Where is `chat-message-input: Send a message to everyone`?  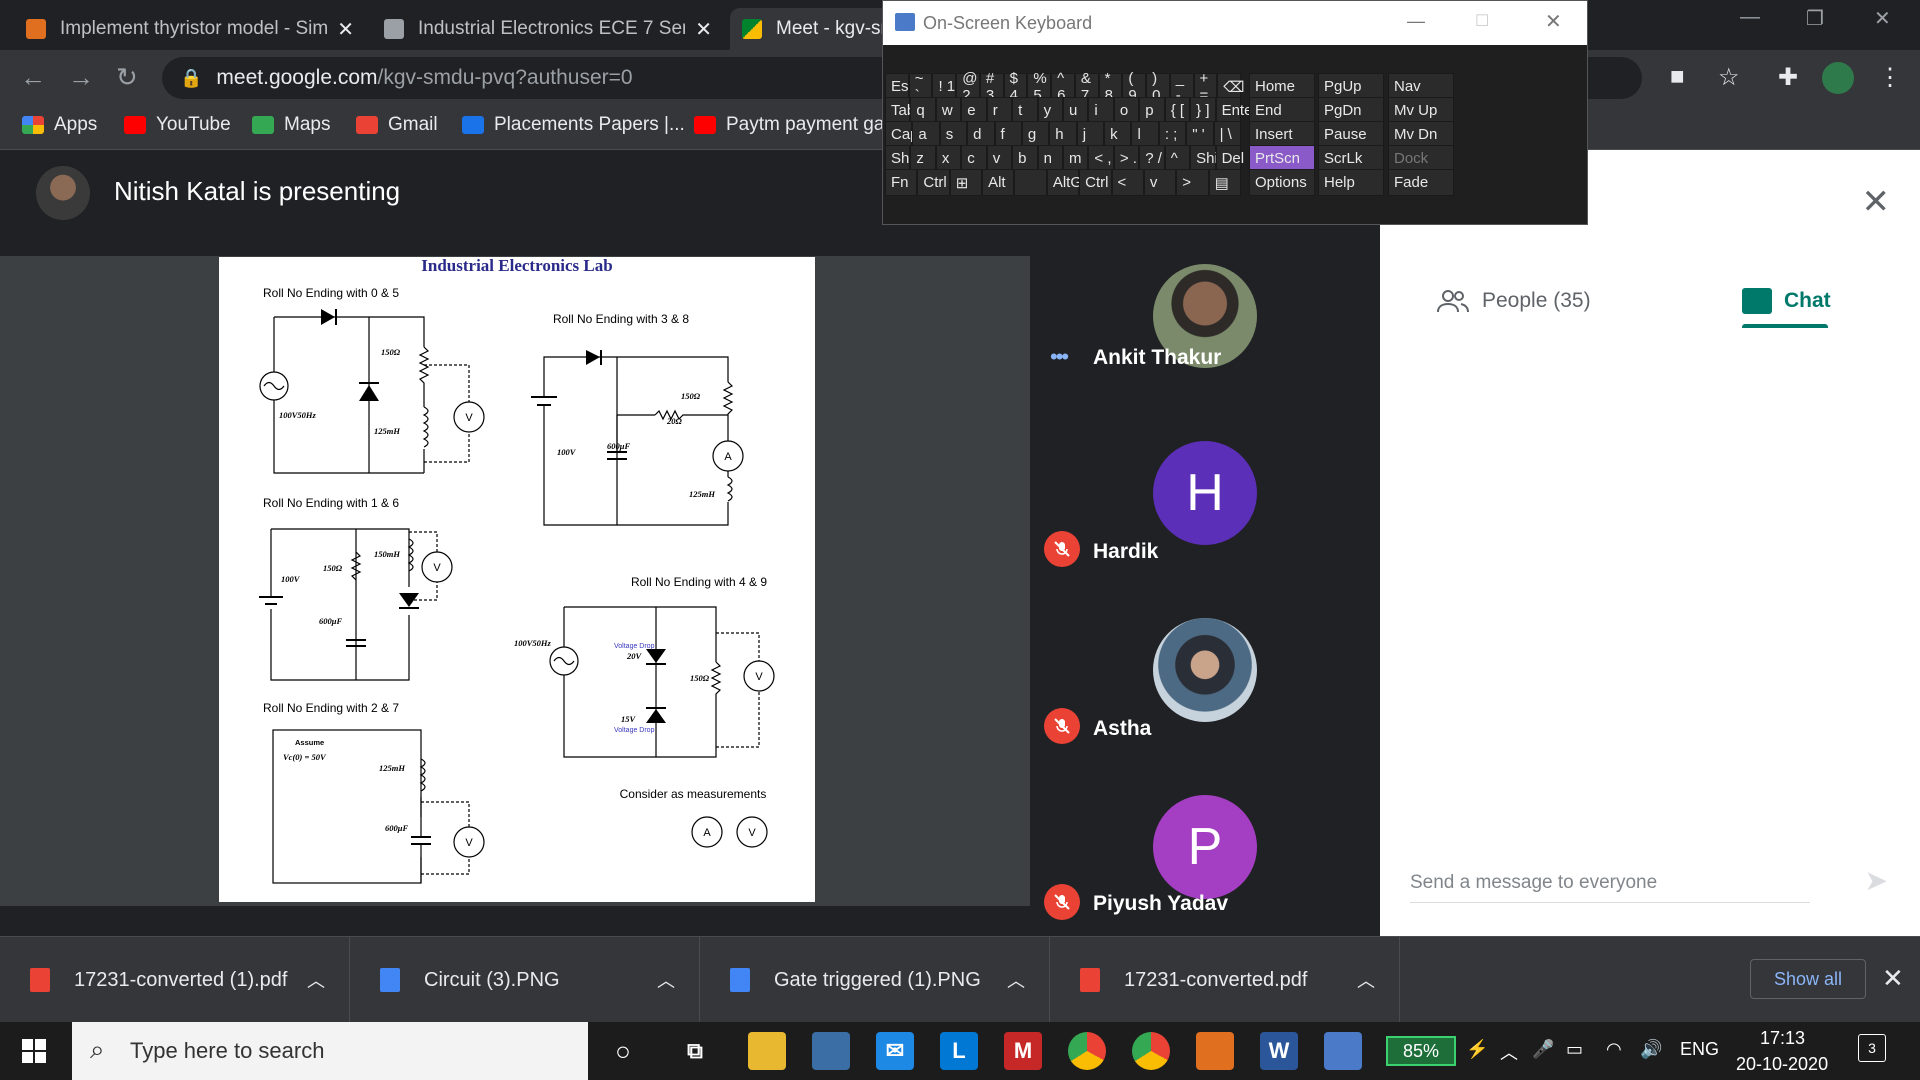 chat-message-input: Send a message to everyone is located at coordinates (1610, 887).